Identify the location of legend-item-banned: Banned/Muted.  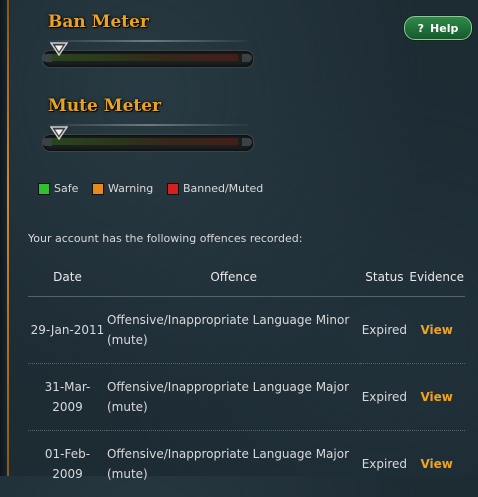
(215, 188).